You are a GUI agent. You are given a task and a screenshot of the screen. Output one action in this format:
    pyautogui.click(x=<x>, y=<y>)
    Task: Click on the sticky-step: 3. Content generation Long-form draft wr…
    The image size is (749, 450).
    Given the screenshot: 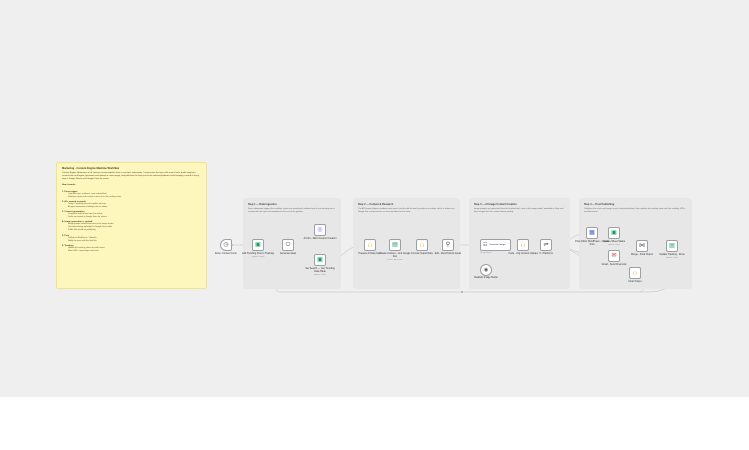 What is the action you would take?
    pyautogui.click(x=131, y=215)
    